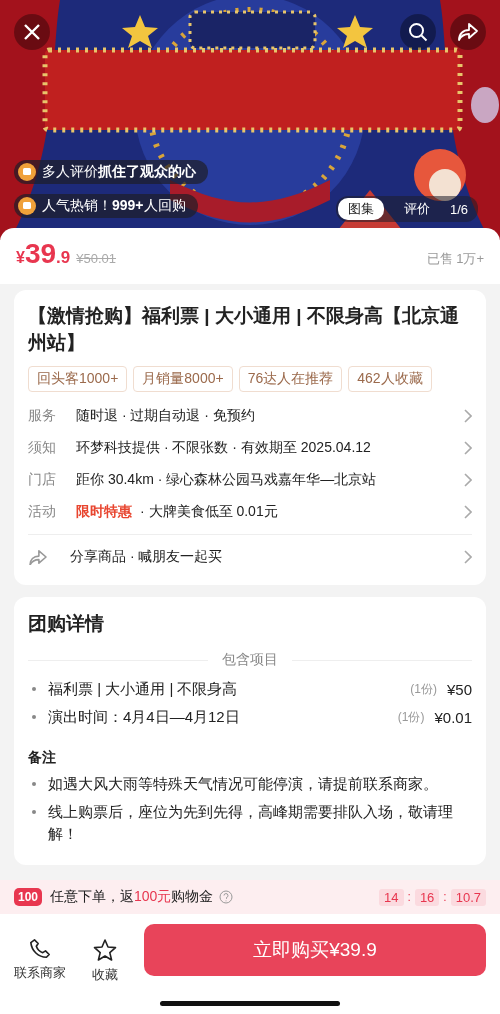 This screenshot has width=500, height=1014. I want to click on promo-label: 限时特惠, so click(104, 511).